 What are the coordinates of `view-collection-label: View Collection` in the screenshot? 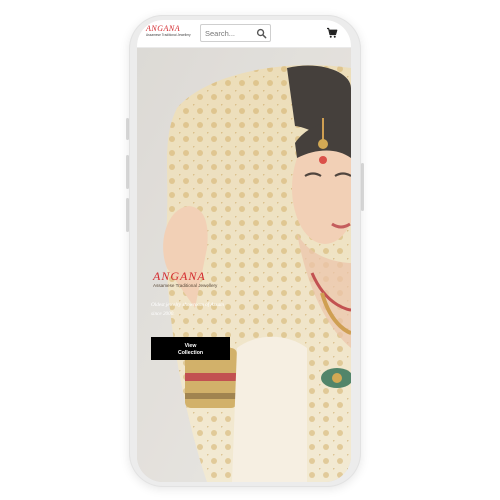 It's located at (190, 349).